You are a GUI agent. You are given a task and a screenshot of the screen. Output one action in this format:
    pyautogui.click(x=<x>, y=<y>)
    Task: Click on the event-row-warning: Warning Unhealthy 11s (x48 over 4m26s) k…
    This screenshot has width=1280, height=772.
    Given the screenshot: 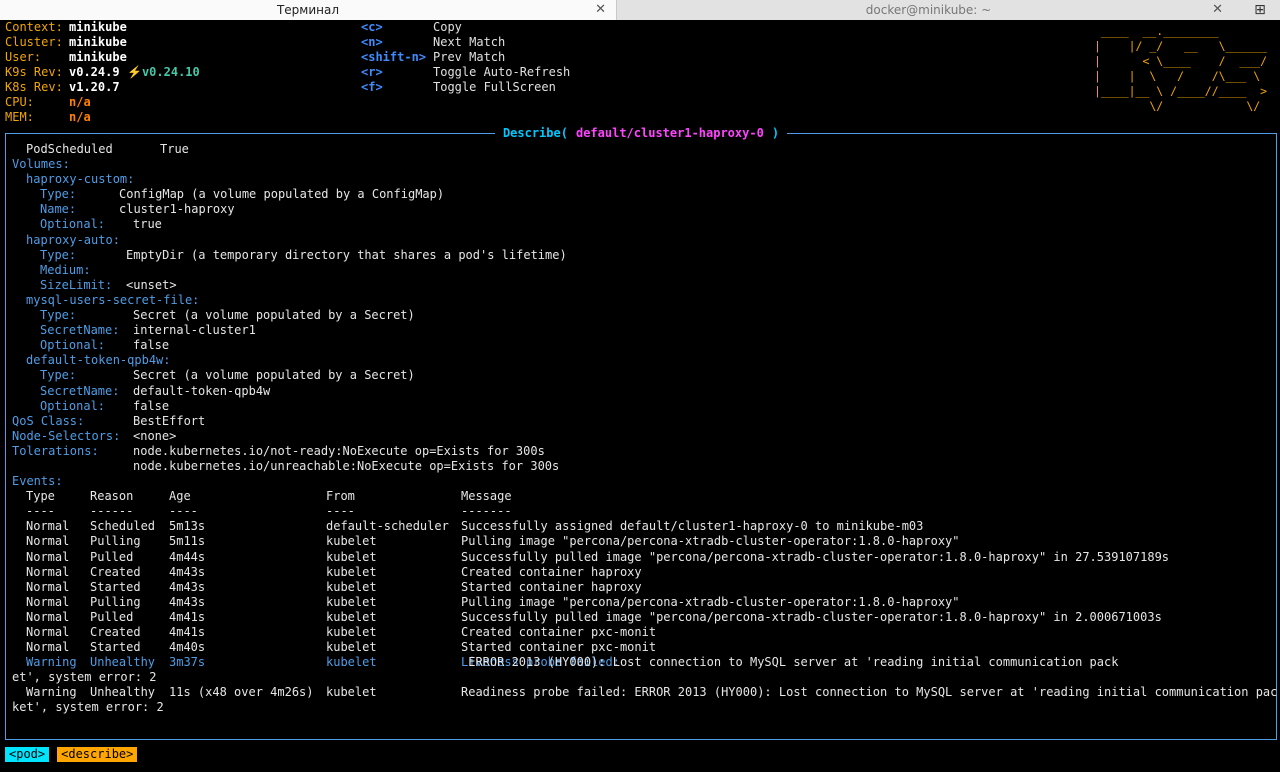 What is the action you would take?
    pyautogui.click(x=644, y=692)
    